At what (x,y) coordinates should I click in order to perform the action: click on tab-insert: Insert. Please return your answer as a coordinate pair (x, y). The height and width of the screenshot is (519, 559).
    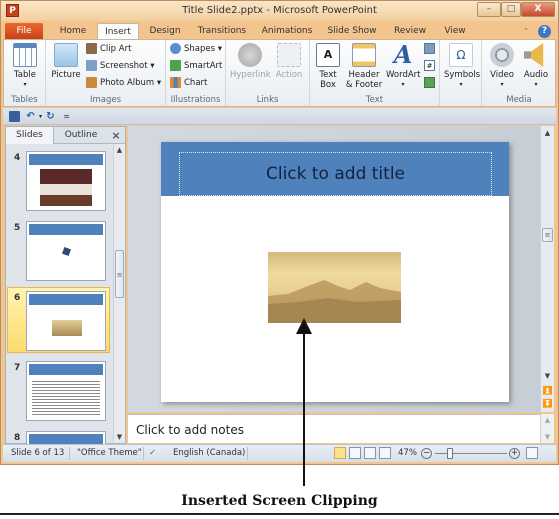
    Looking at the image, I should click on (118, 31).